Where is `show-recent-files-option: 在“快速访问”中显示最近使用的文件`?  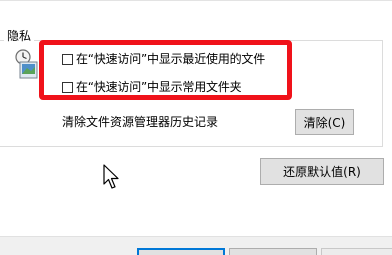 show-recent-files-option: 在“快速访问”中显示最近使用的文件 is located at coordinates (163, 59).